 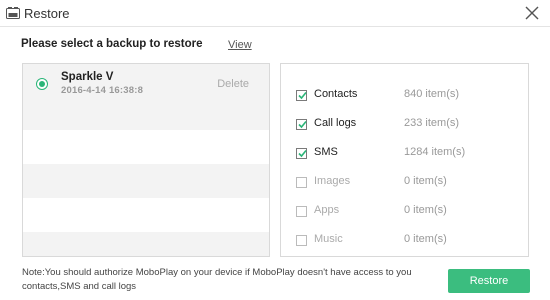 I want to click on data-type-label: Music, so click(x=328, y=239).